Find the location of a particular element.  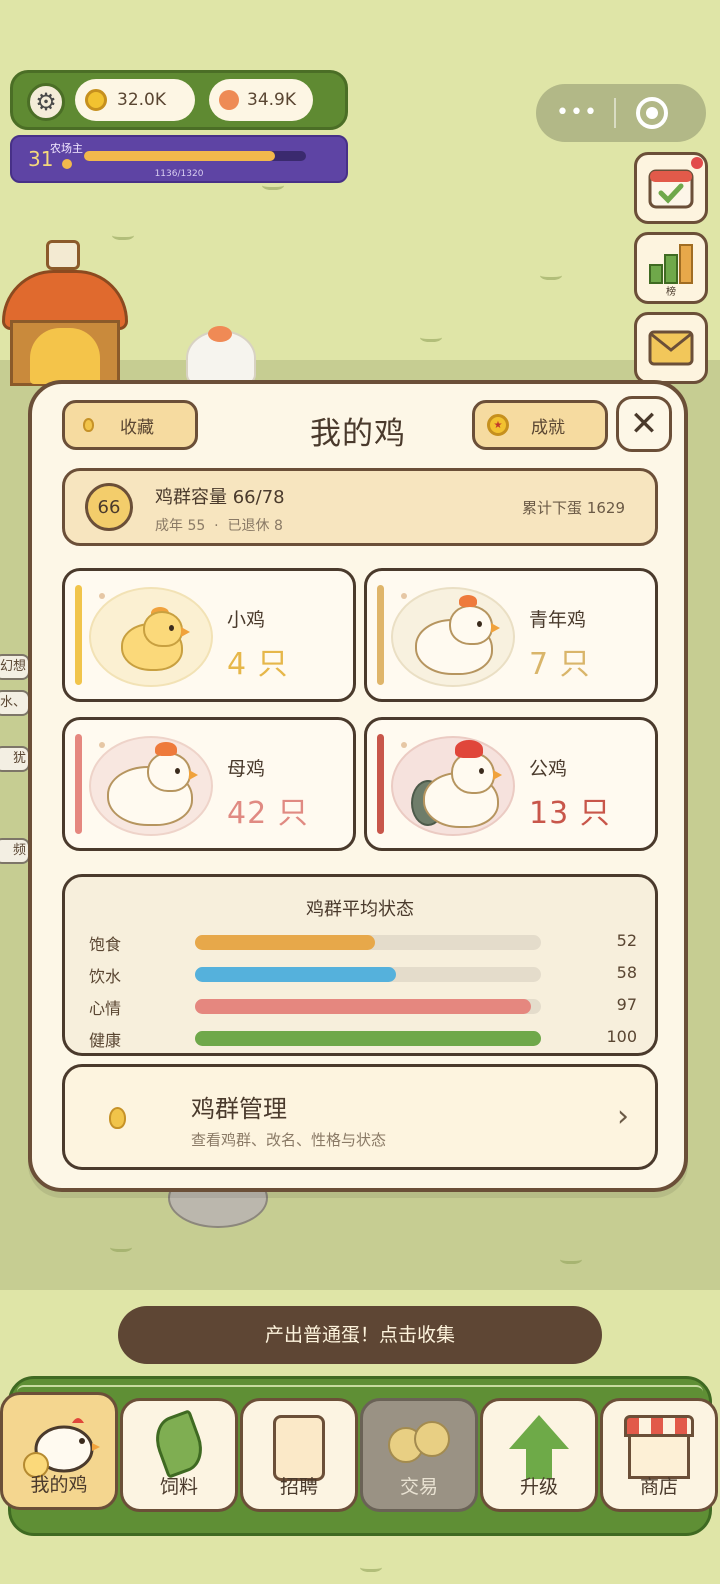

daily-checkin-button is located at coordinates (671, 188).